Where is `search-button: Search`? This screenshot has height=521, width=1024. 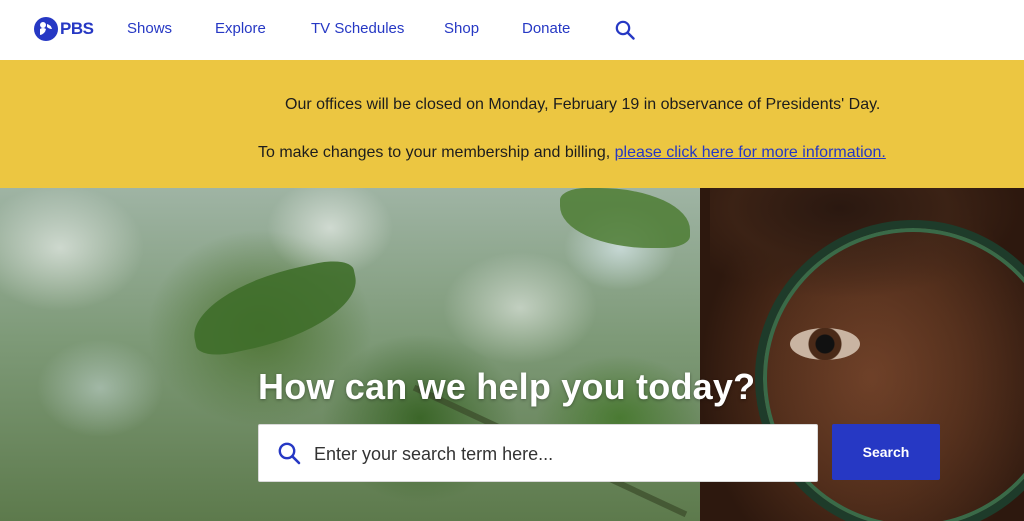 search-button: Search is located at coordinates (886, 452).